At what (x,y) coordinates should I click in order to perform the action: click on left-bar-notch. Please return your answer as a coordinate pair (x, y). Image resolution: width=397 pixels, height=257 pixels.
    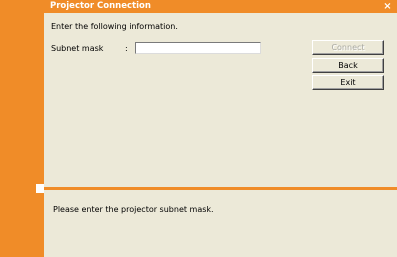
    Looking at the image, I should click on (40, 188).